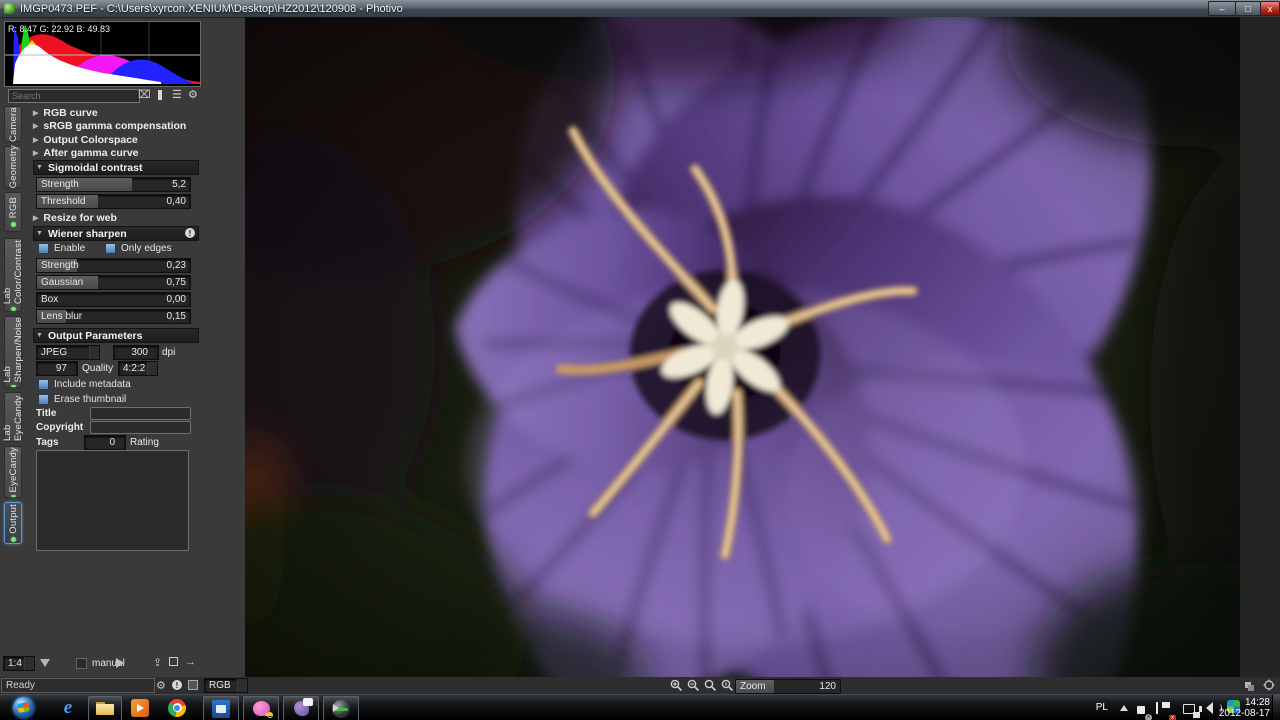 The width and height of the screenshot is (1280, 720). I want to click on minimize-button: –, so click(1222, 8).